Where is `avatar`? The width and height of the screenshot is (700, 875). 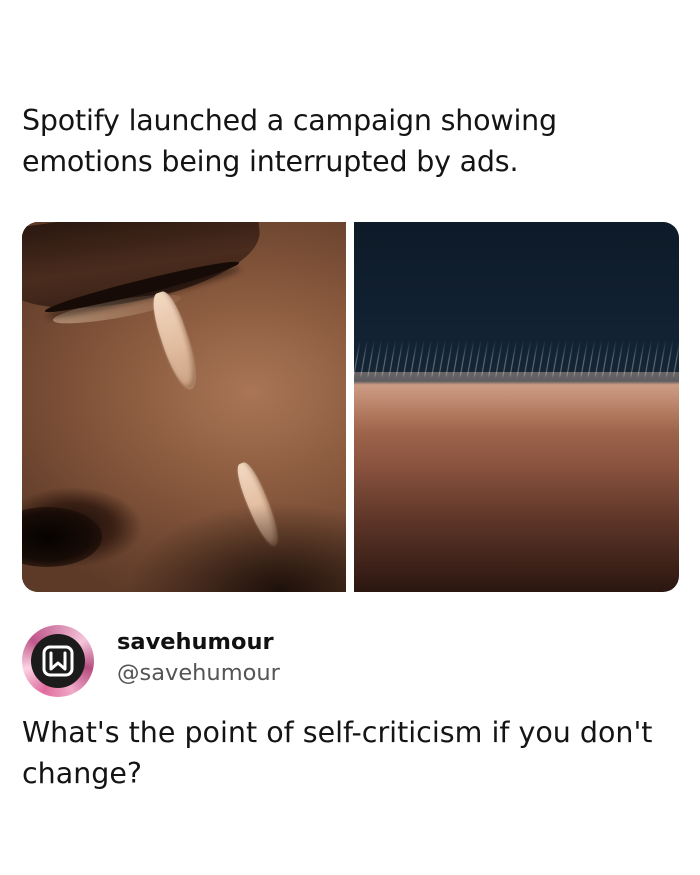
avatar is located at coordinates (58, 661).